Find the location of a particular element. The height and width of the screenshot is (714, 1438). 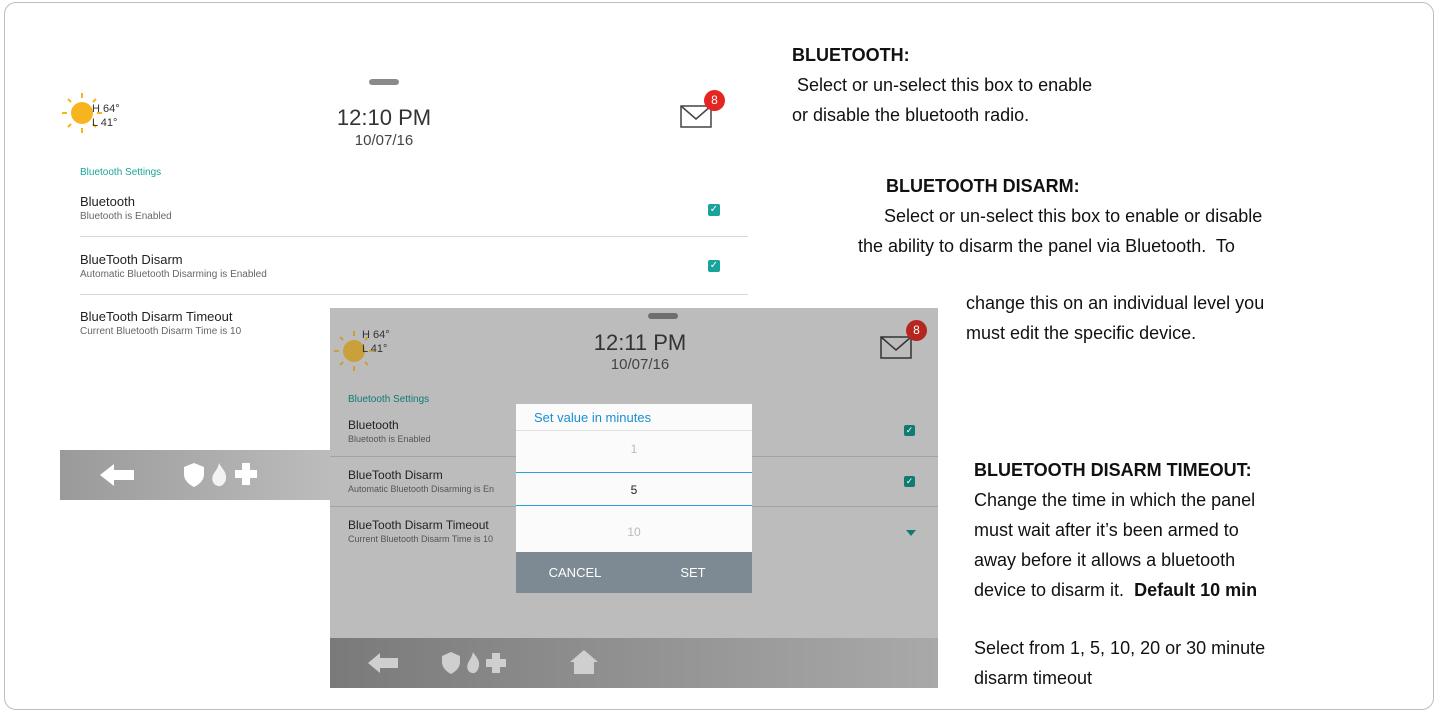

annotation-default: Default 10 min is located at coordinates (1196, 590).